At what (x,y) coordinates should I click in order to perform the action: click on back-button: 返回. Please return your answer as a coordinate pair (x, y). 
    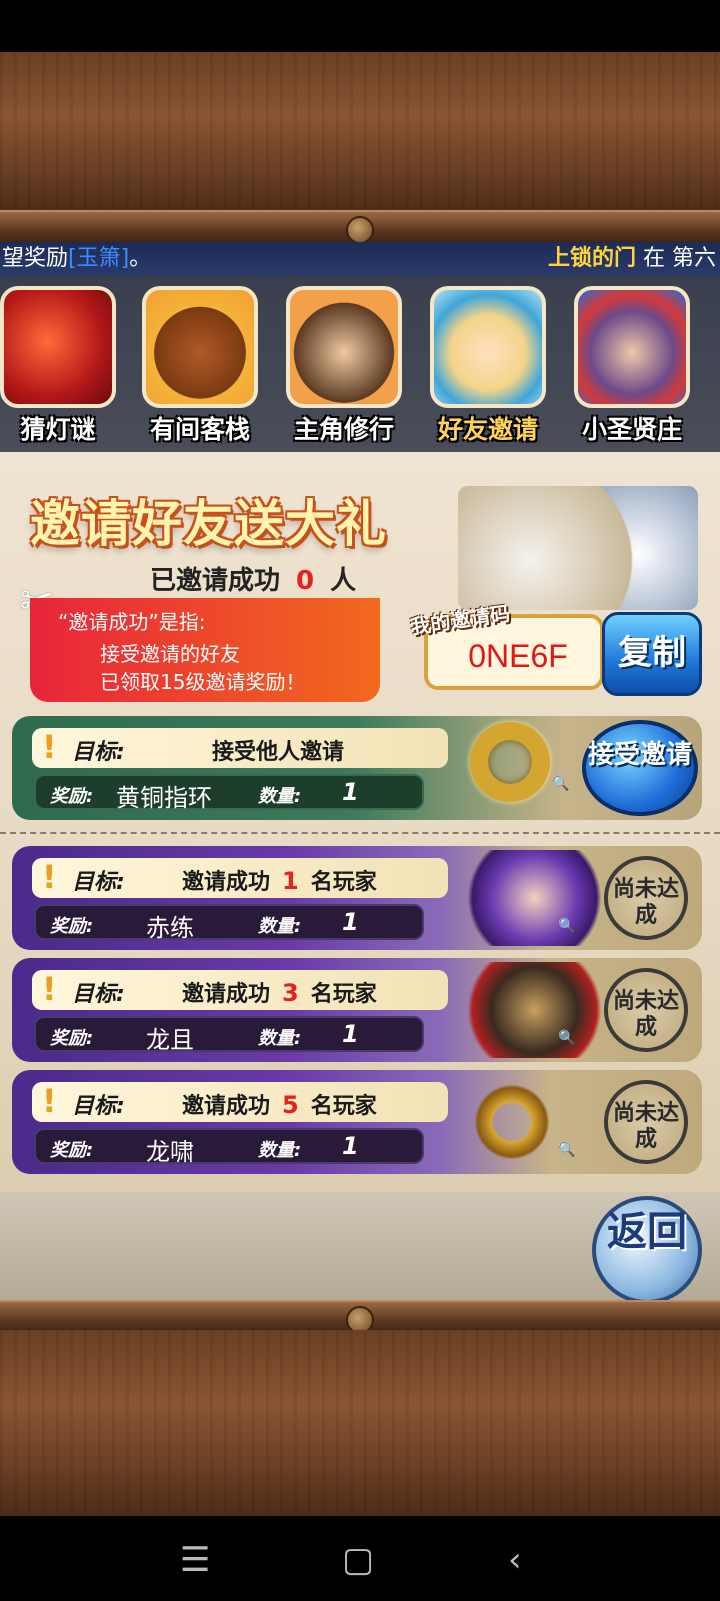
    Looking at the image, I should click on (647, 1250).